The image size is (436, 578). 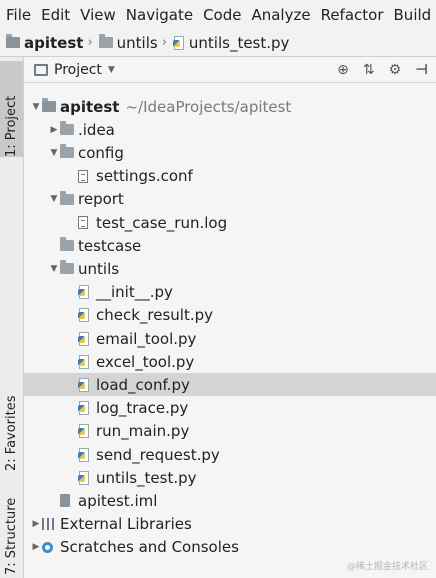 What do you see at coordinates (230, 292) in the screenshot?
I see `tree-row: __init__.py` at bounding box center [230, 292].